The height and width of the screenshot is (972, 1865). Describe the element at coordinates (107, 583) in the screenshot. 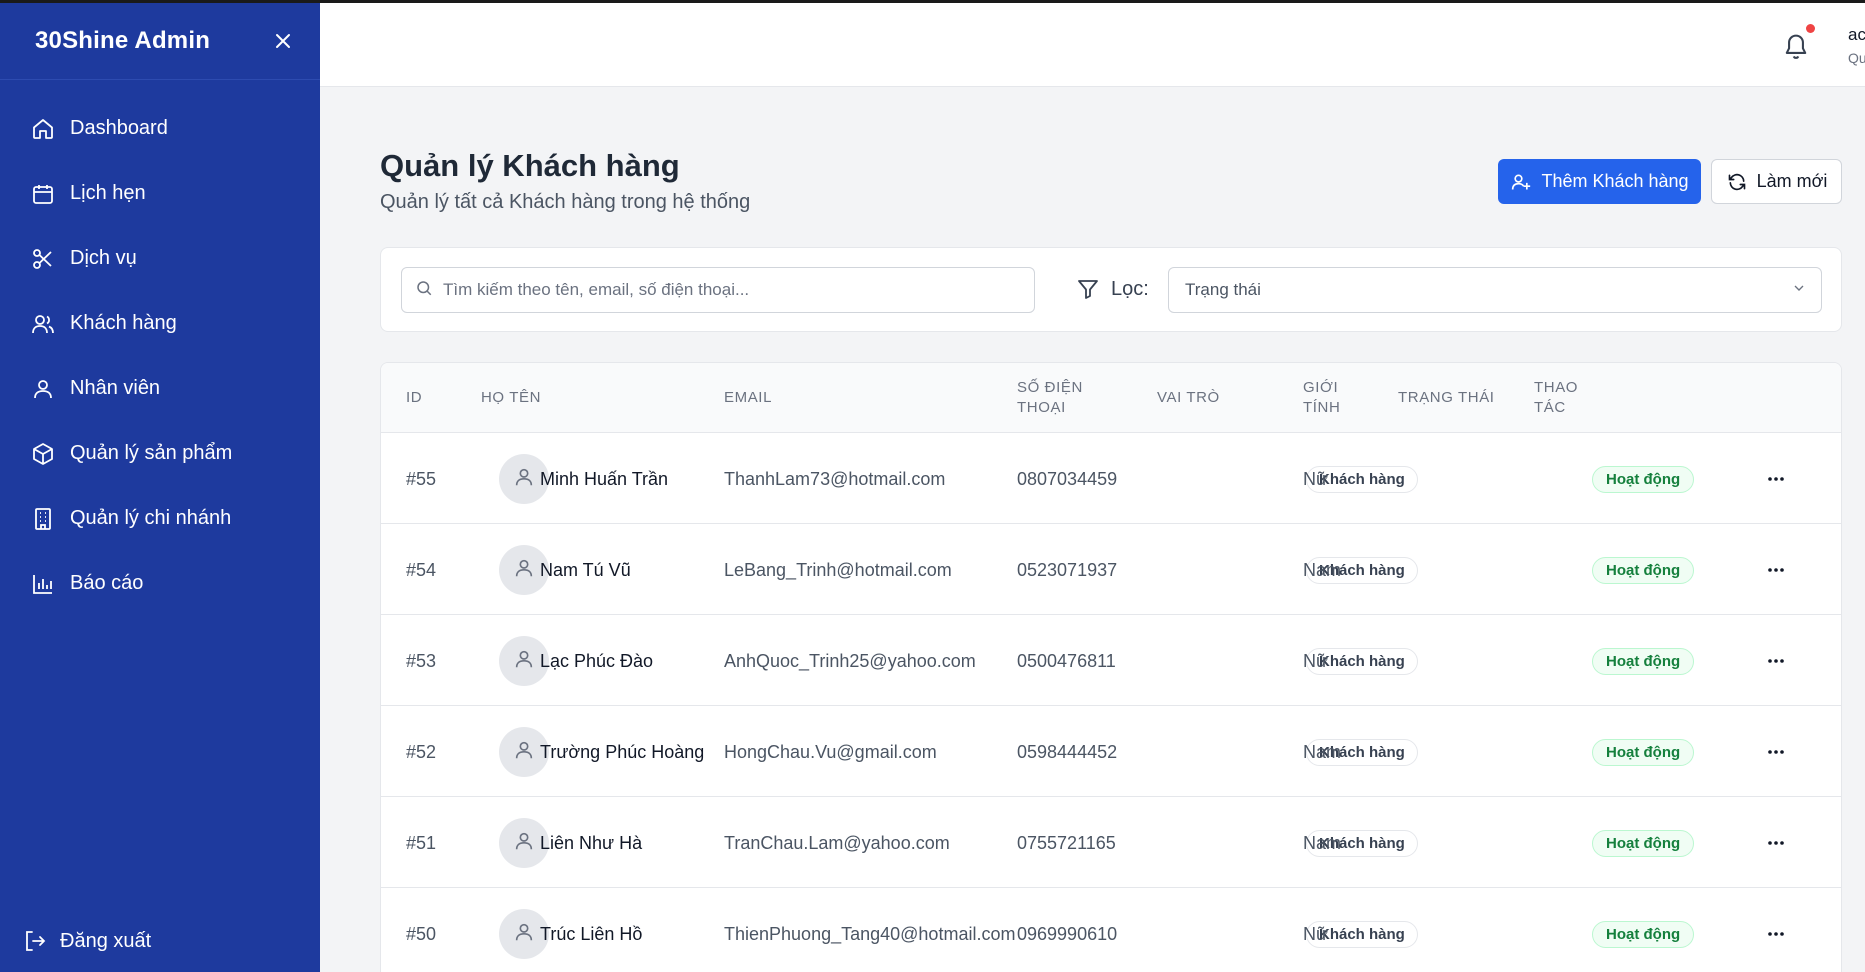

I see `sidebar-item-label: Báo cáo` at that location.